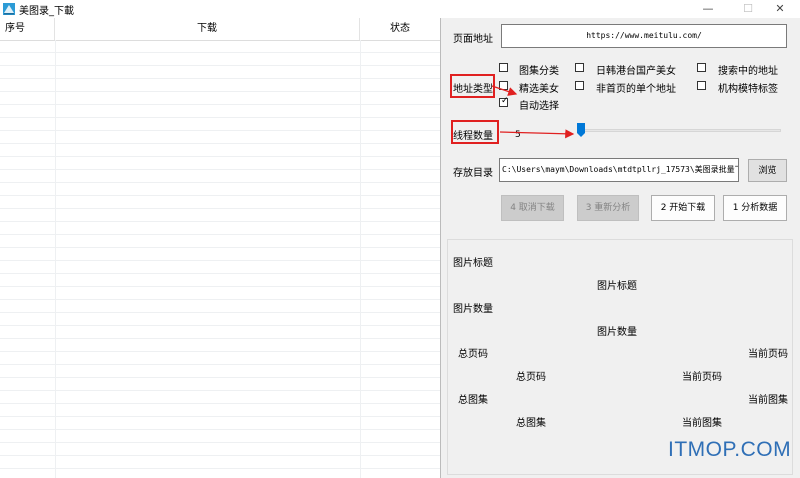  I want to click on pic-count-value: 图片数量, so click(617, 332).